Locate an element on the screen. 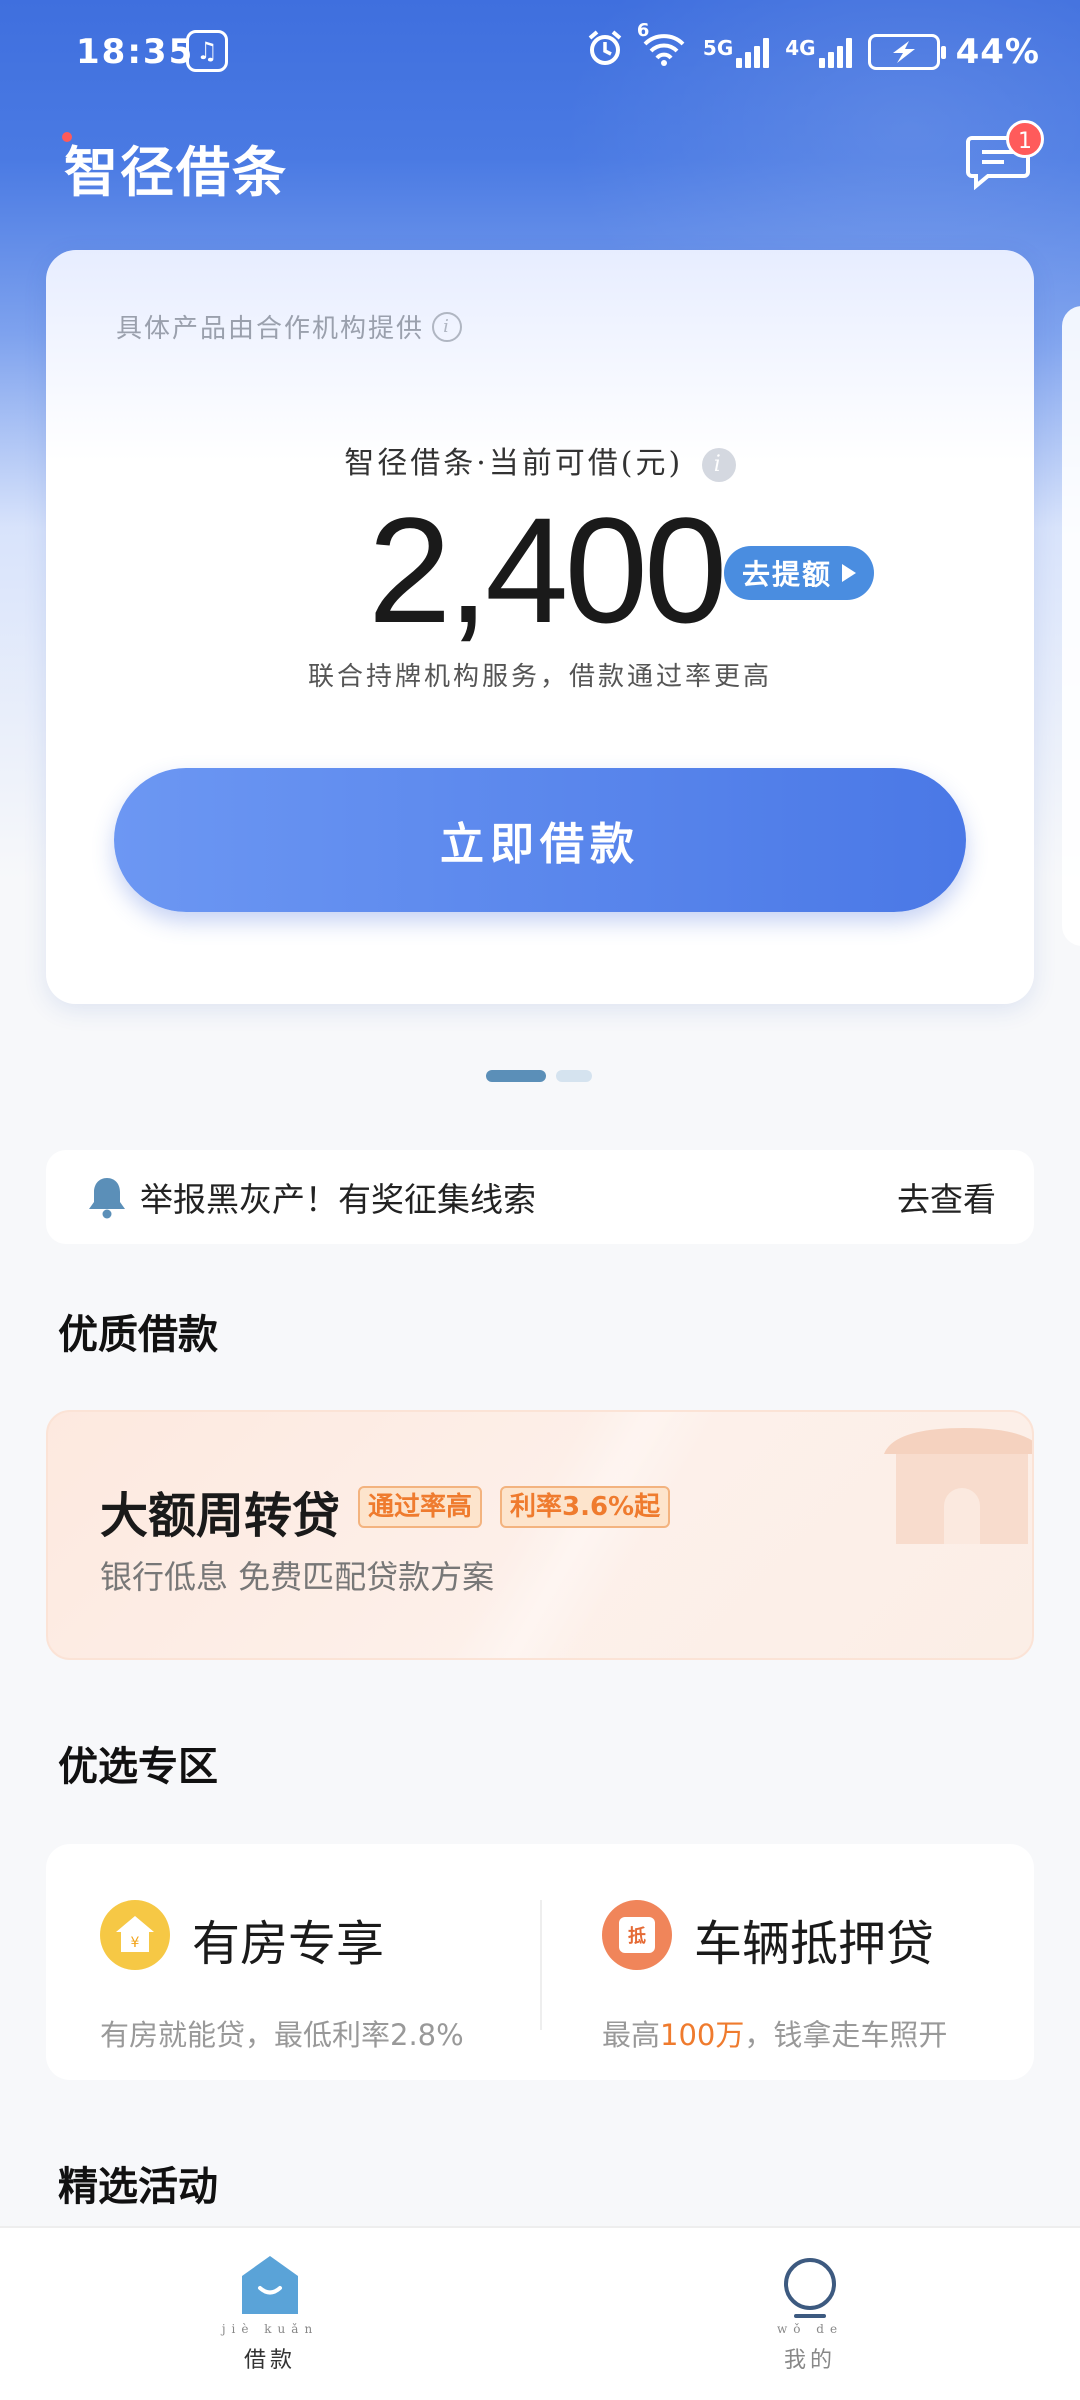 Image resolution: width=1080 pixels, height=2400 pixels. promo-tag-pass-rate: 通过率高 is located at coordinates (420, 1507).